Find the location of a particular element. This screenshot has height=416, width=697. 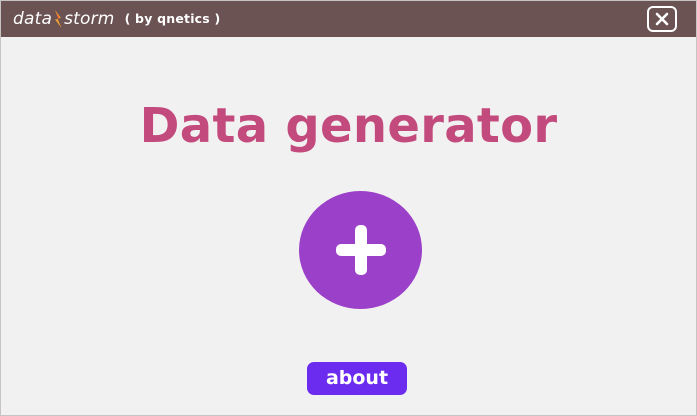

logo-text-storm: storm is located at coordinates (89, 19).